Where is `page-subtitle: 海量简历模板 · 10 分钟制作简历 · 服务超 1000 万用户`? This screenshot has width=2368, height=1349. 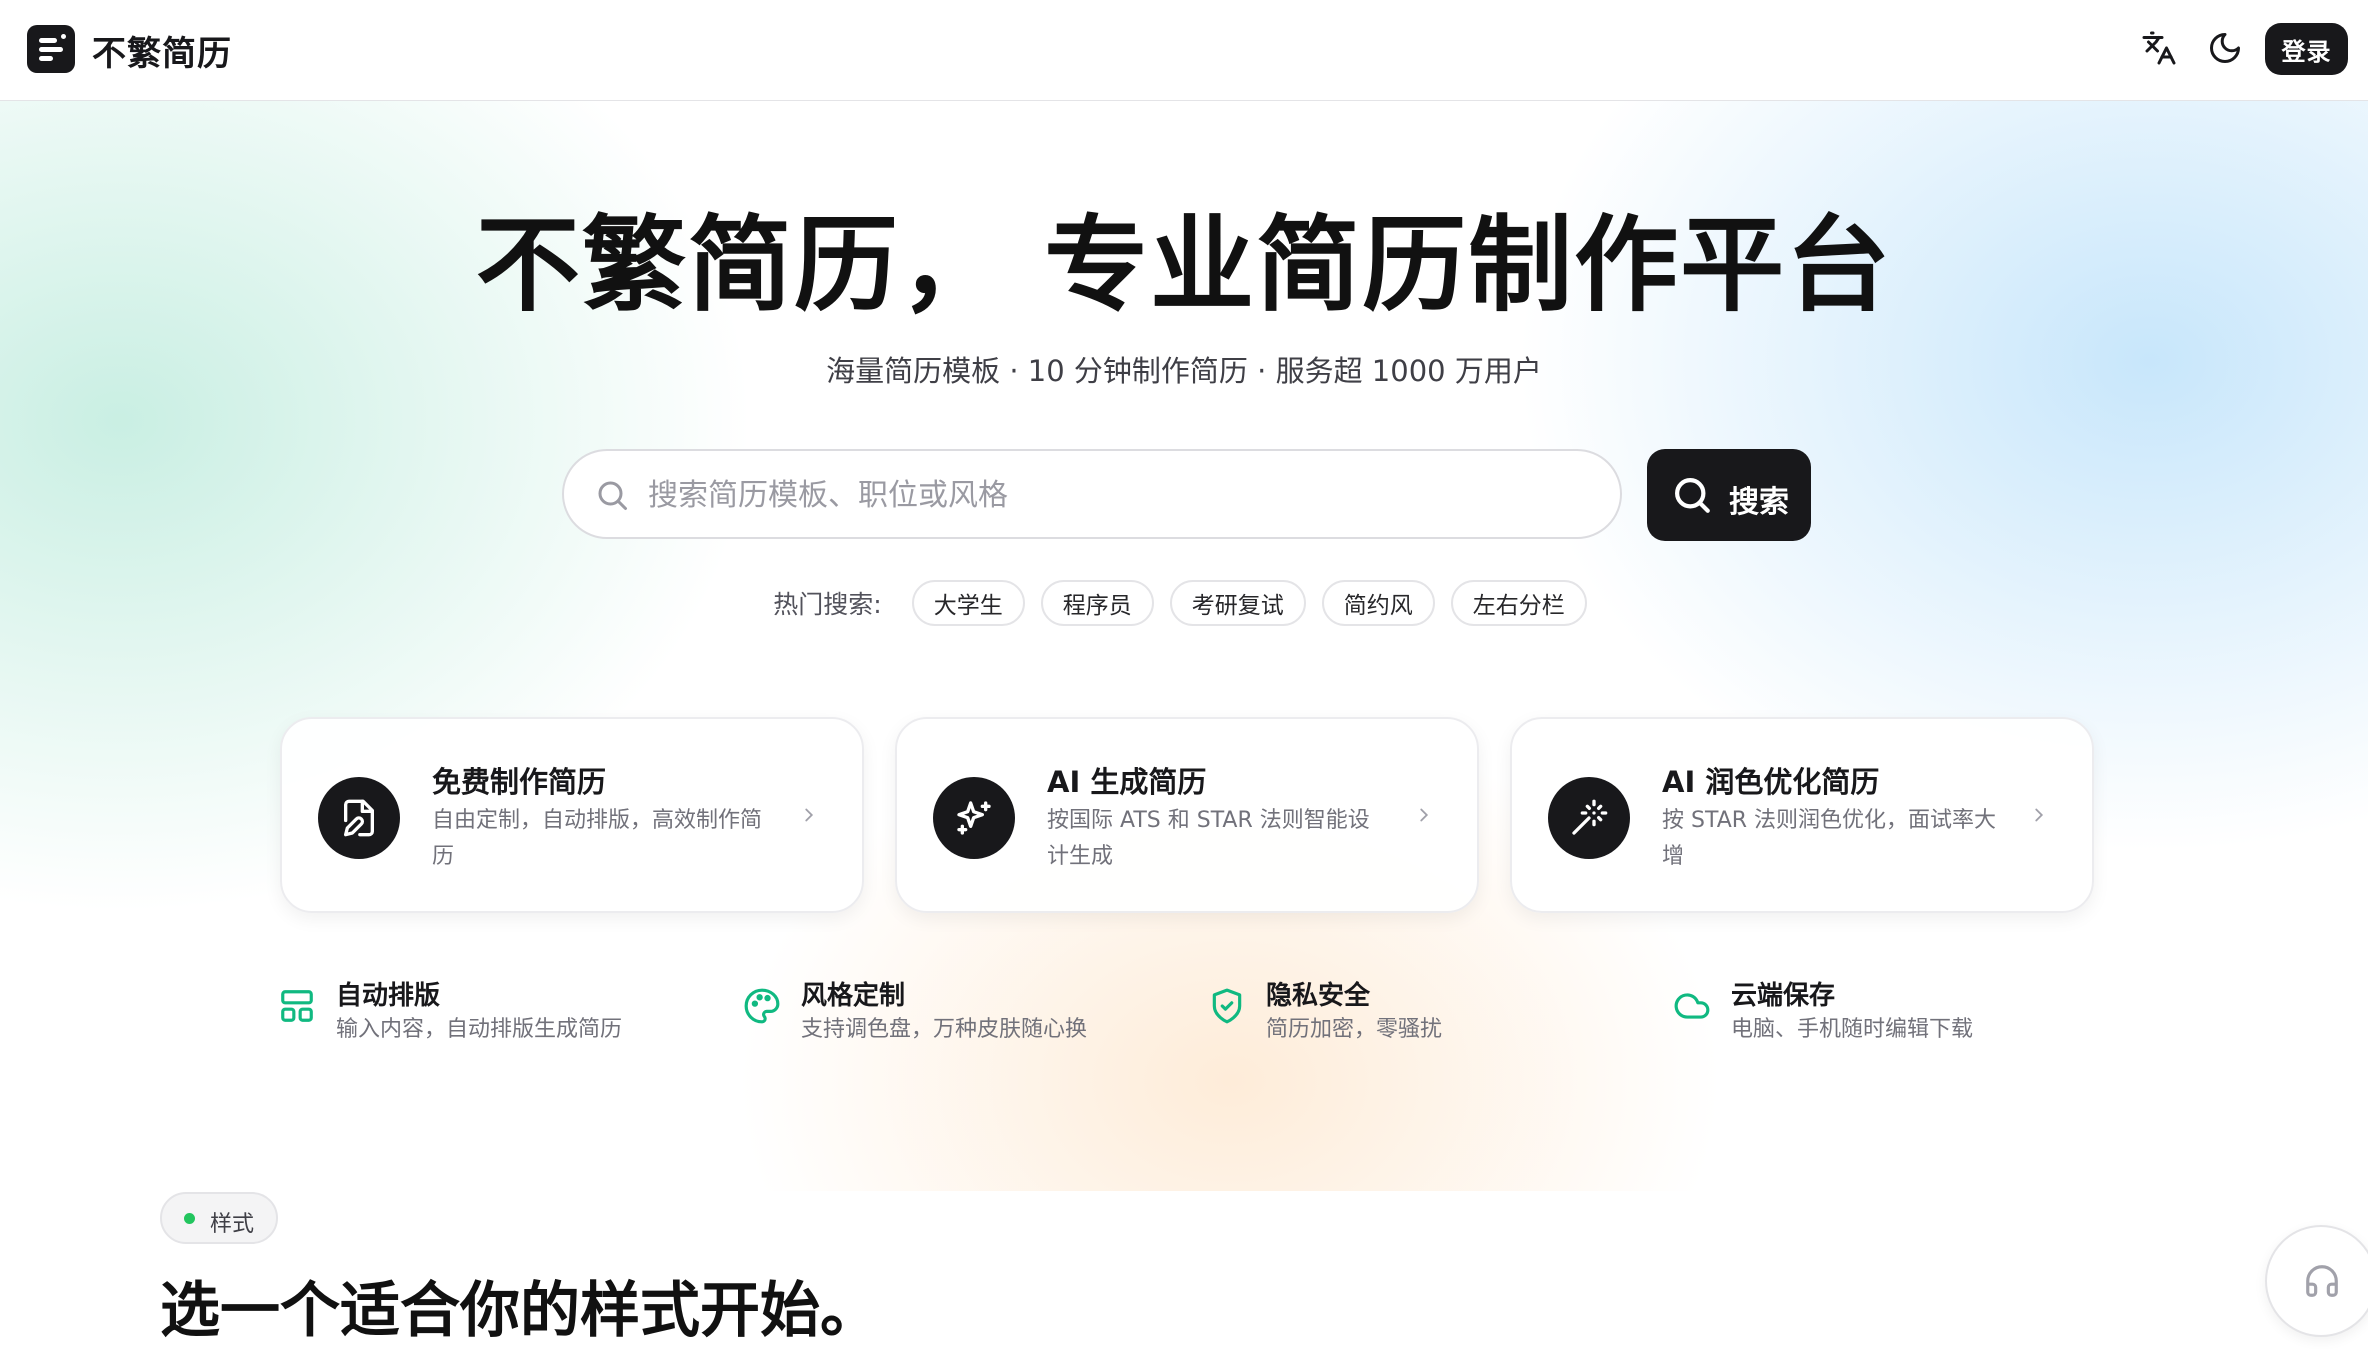
page-subtitle: 海量简历模板 · 10 分钟制作简历 · 服务超 1000 万用户 is located at coordinates (1184, 371).